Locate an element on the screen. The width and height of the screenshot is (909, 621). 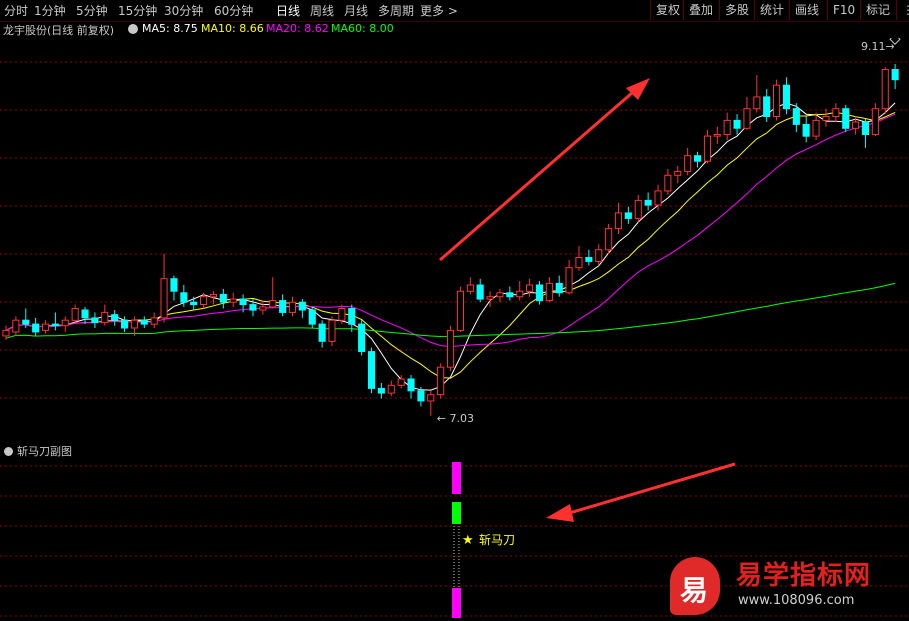
tab-10: 更多 > is located at coordinates (439, 10).